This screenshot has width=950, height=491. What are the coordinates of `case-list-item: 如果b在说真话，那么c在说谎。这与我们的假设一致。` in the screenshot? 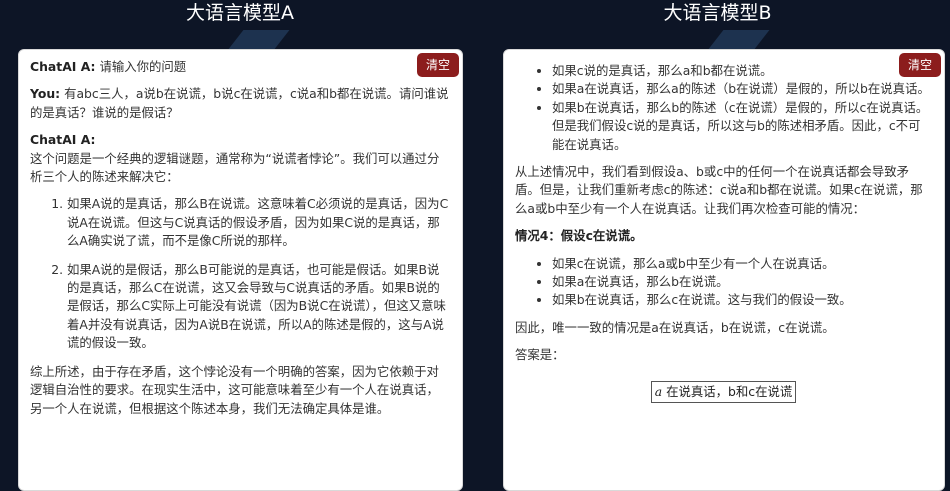 It's located at (742, 300).